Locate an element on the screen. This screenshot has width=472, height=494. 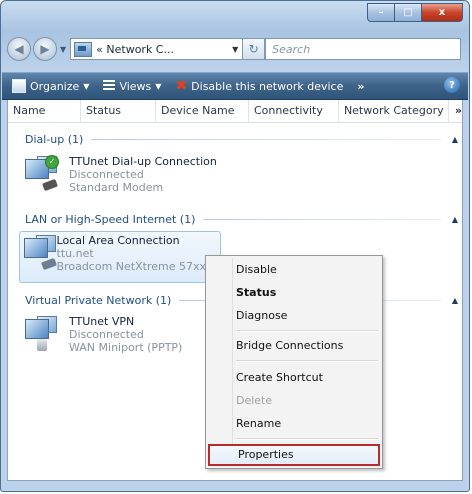
more-commands-button: » is located at coordinates (360, 86).